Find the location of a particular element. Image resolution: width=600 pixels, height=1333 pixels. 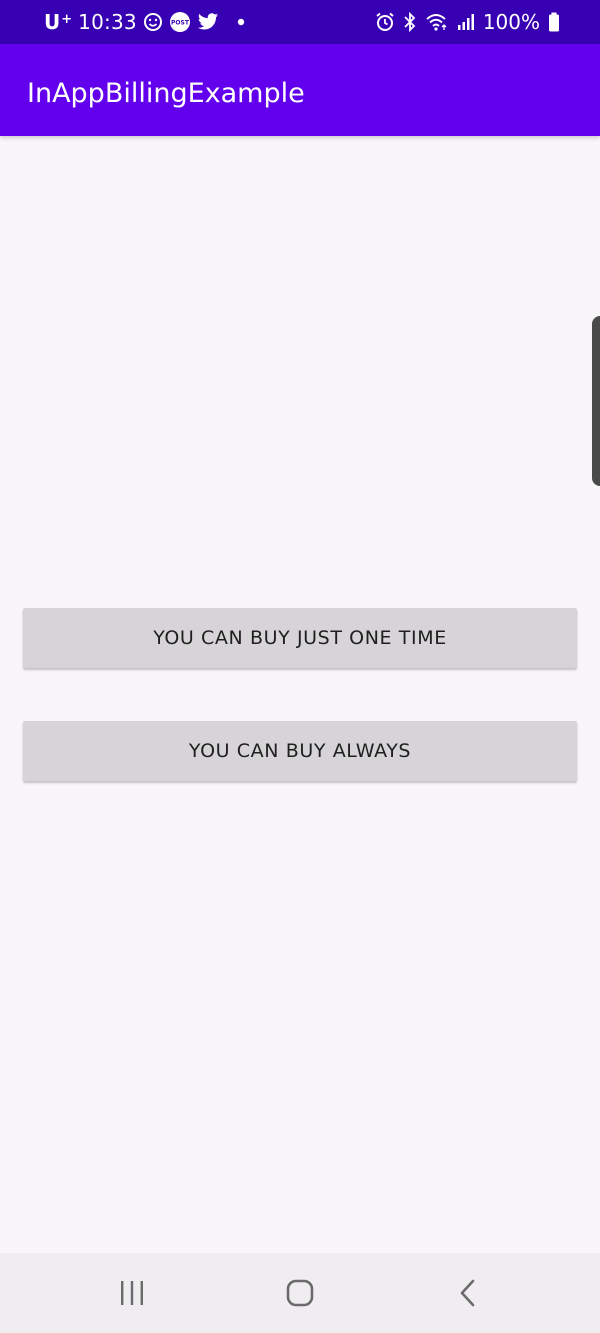

back-icon is located at coordinates (468, 1293).